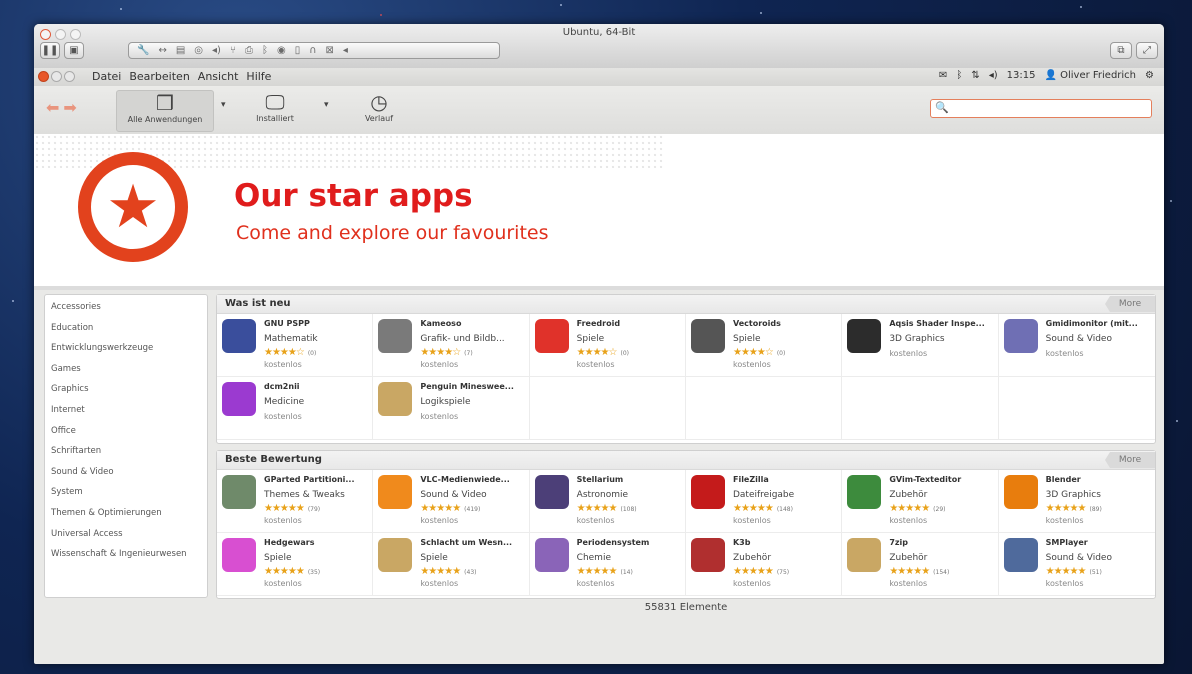 The image size is (1192, 674). I want to click on app-category: Sound & Video, so click(1078, 339).